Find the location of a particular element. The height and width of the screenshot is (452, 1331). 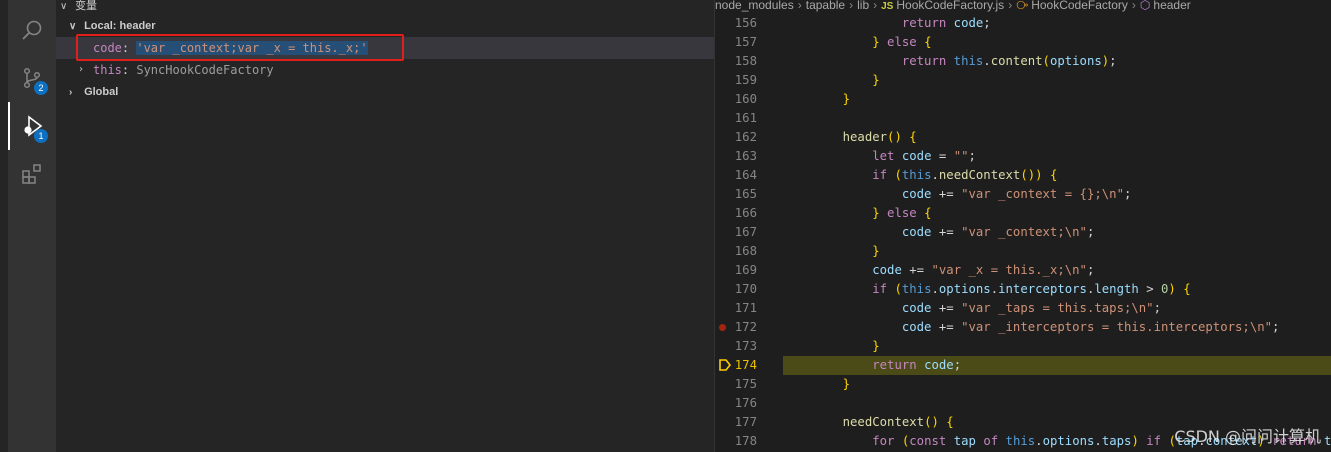

line-number: 170 is located at coordinates (745, 289).